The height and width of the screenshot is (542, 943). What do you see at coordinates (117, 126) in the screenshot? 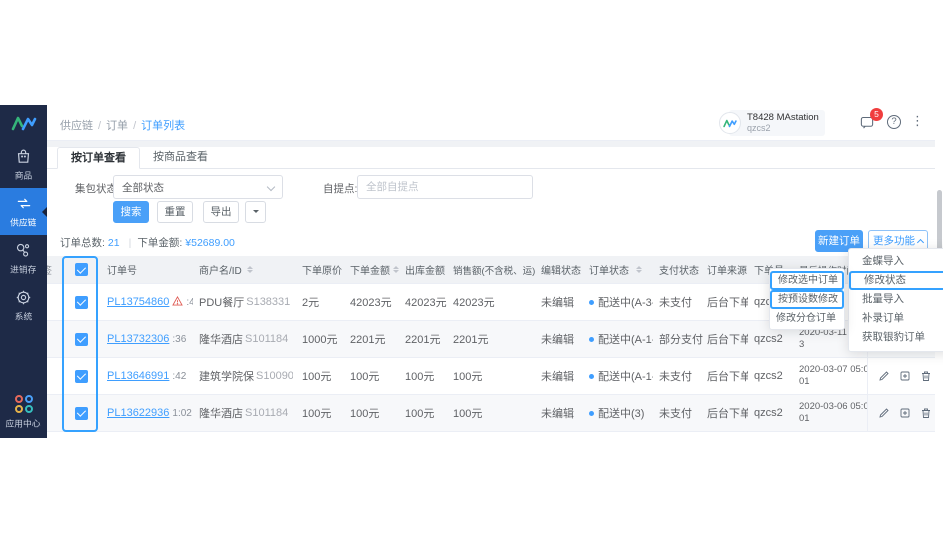
I see `breadcrumb-item: 订单` at bounding box center [117, 126].